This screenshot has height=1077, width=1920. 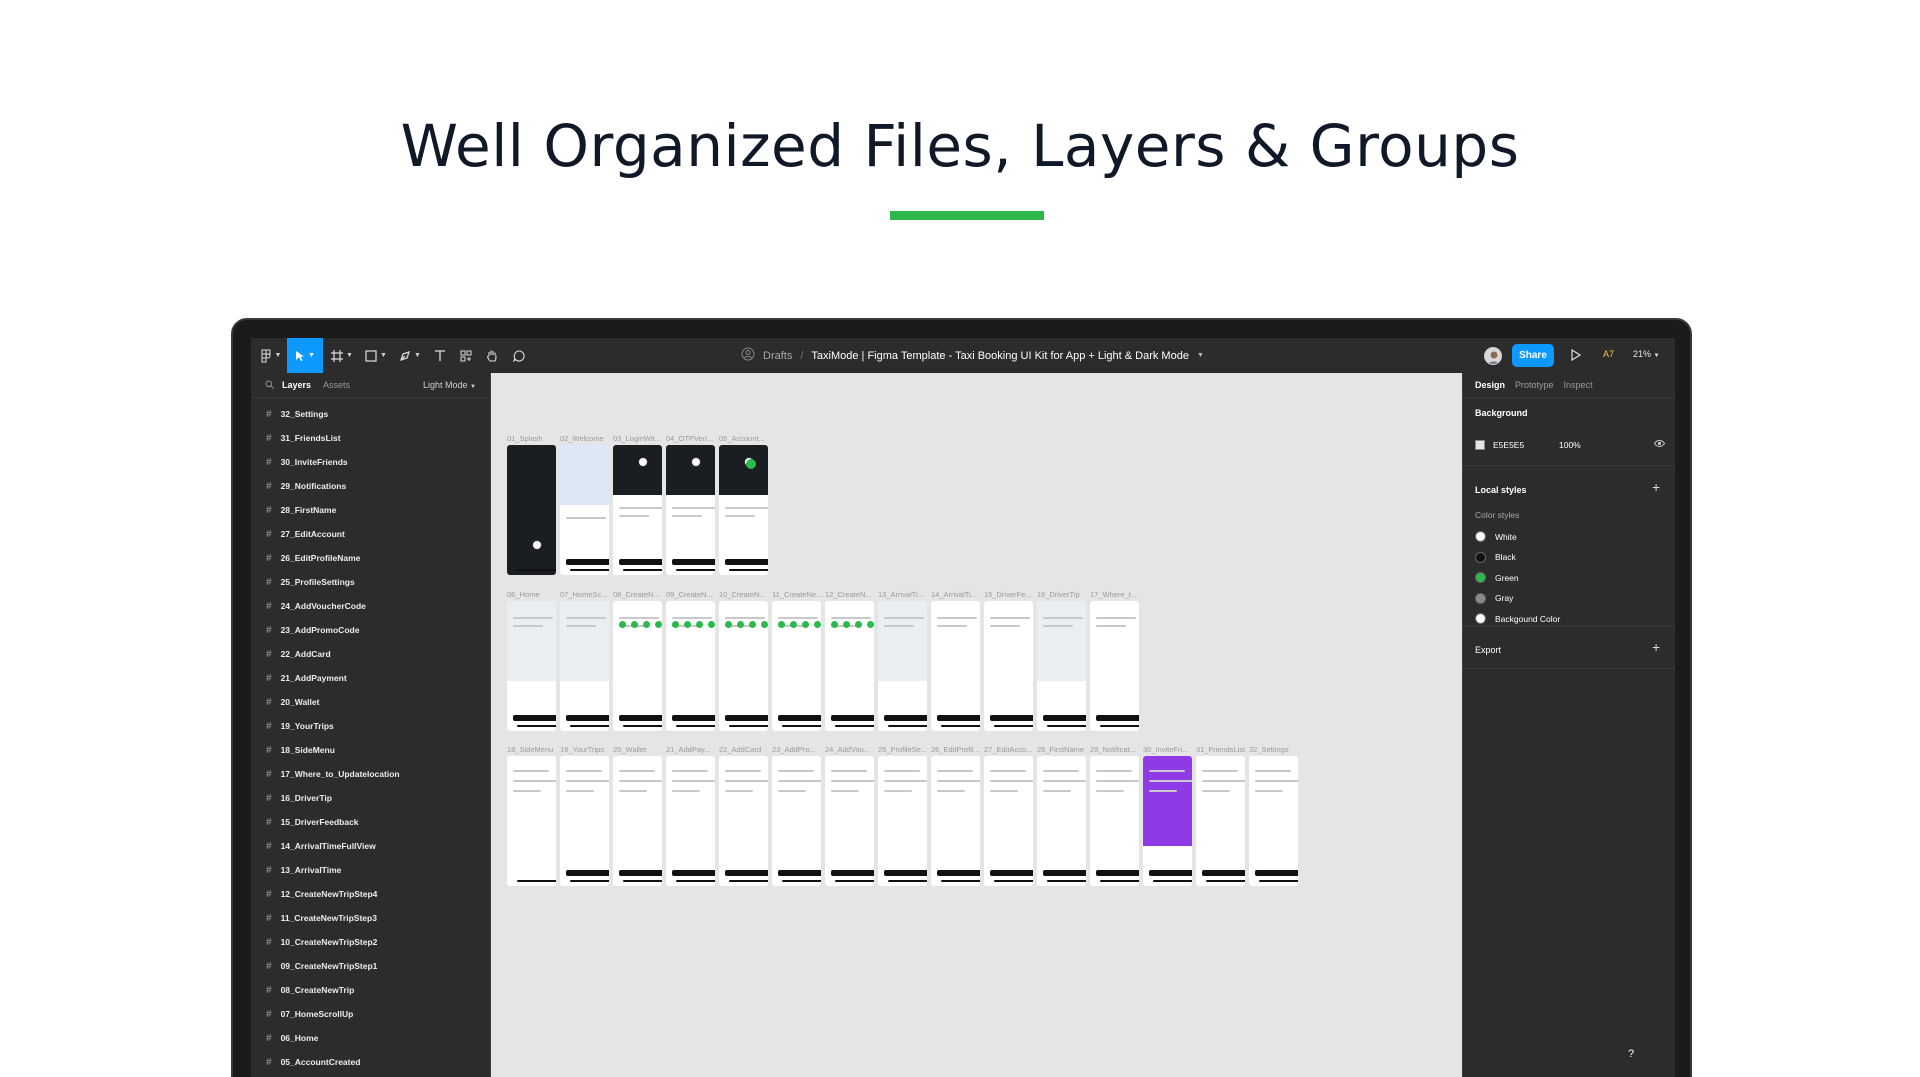 What do you see at coordinates (1495, 557) in the screenshot?
I see `color-style-item: Black` at bounding box center [1495, 557].